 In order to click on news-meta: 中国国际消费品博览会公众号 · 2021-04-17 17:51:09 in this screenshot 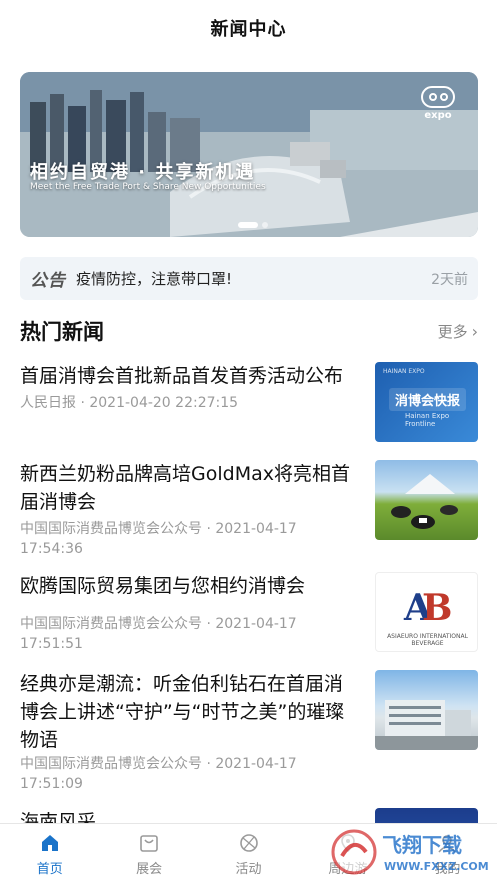, I will do `click(158, 774)`.